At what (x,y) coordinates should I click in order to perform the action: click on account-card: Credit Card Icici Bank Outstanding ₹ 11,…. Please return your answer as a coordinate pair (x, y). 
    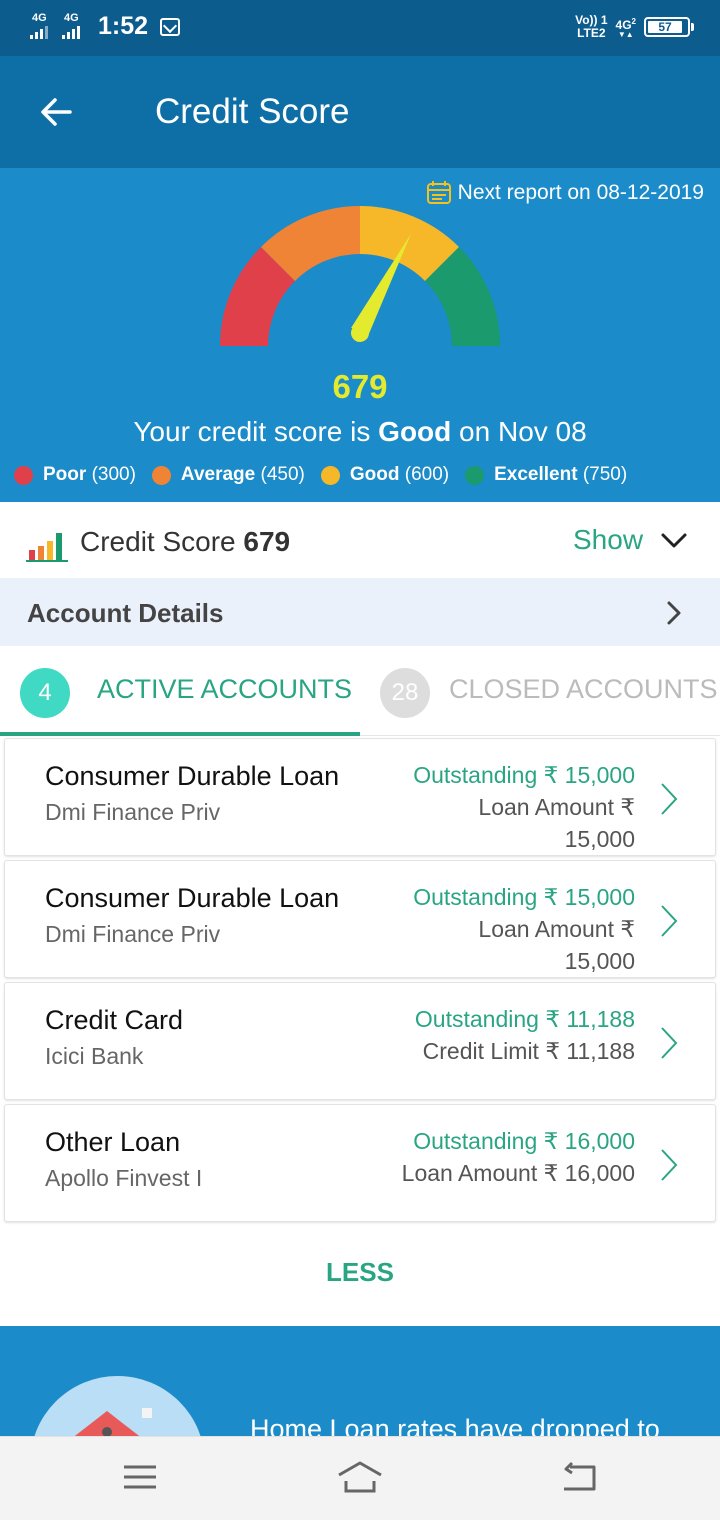
    Looking at the image, I should click on (360, 1041).